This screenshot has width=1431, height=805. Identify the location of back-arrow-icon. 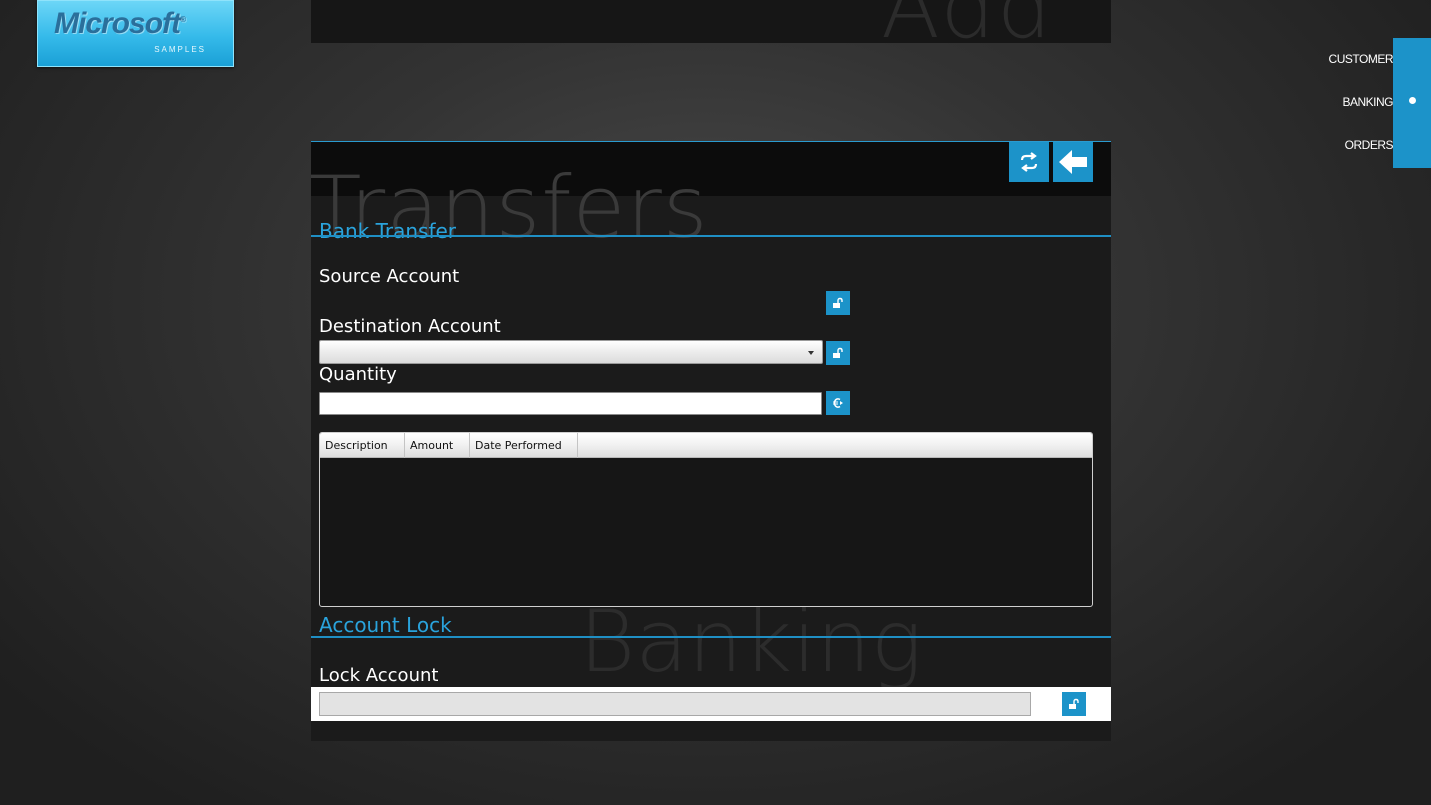
(1073, 162).